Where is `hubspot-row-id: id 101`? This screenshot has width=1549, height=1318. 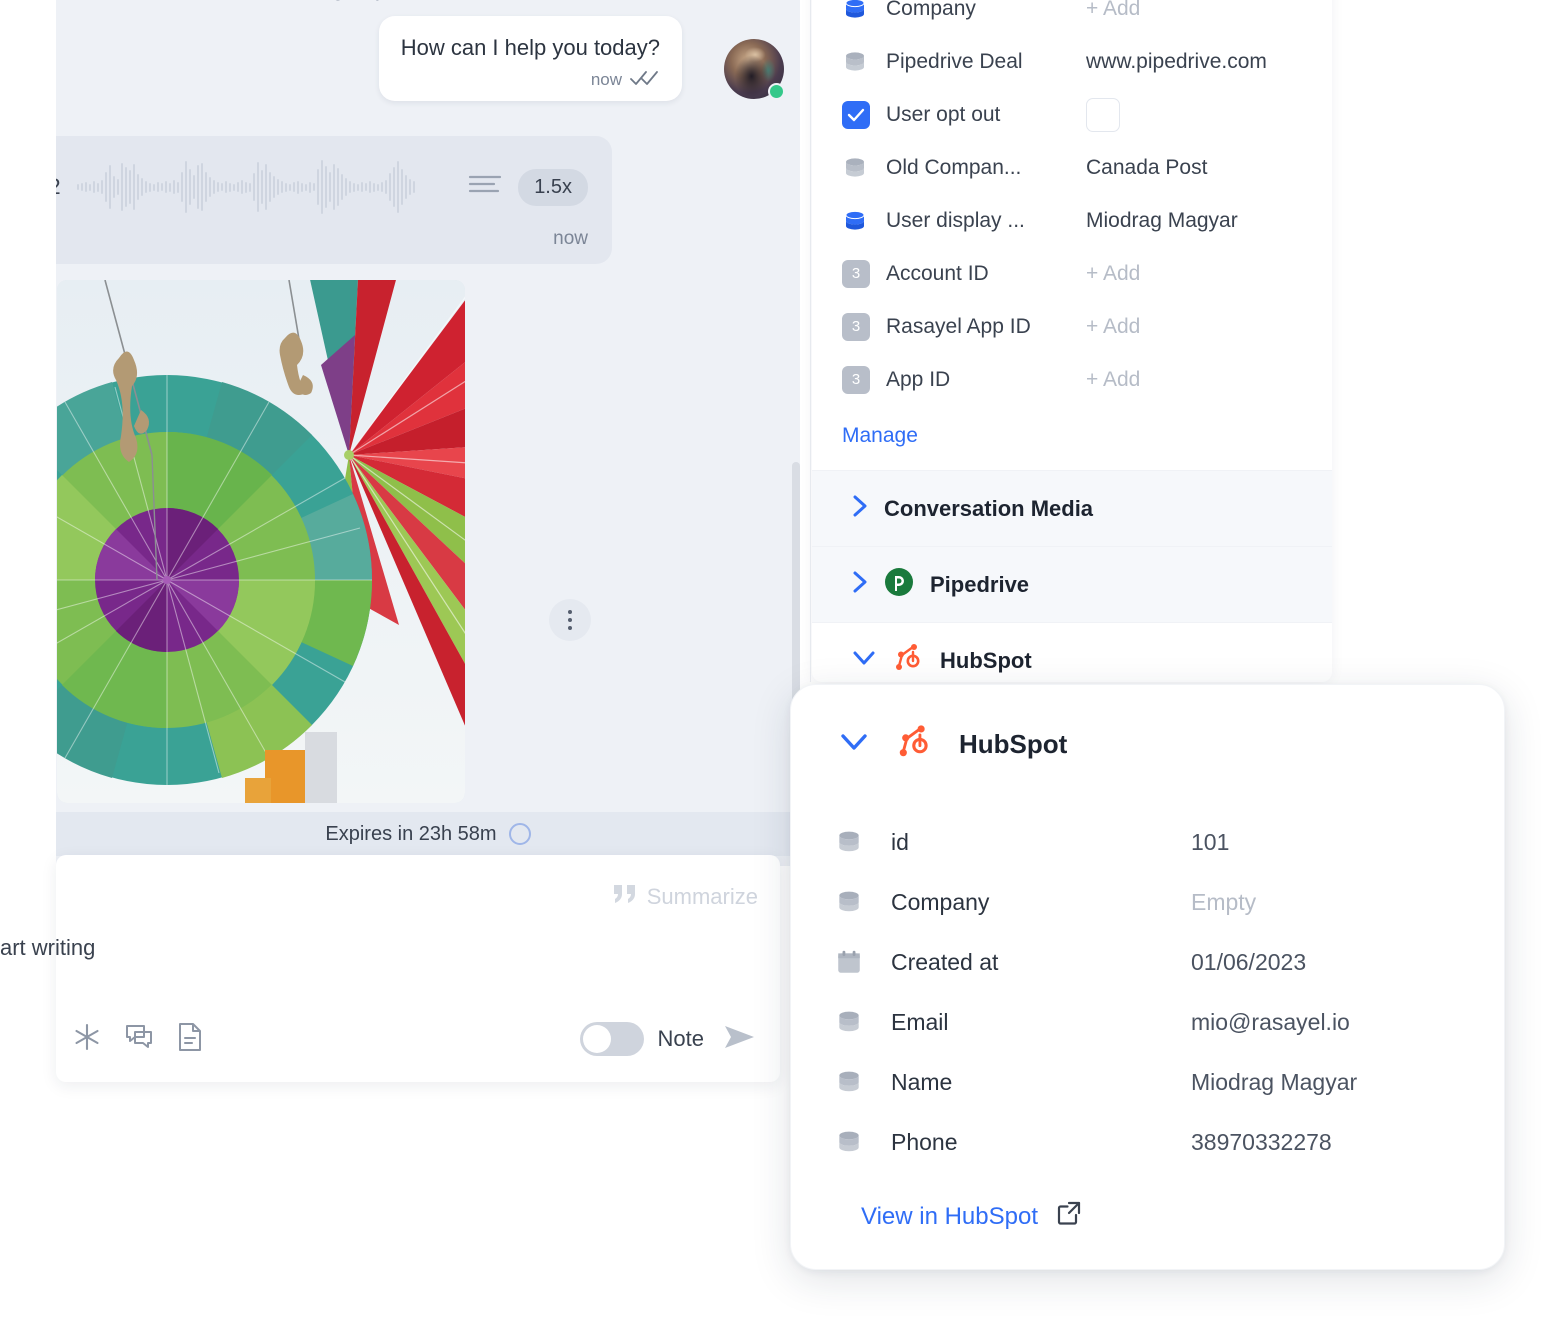
hubspot-row-id: id 101 is located at coordinates (1169, 842).